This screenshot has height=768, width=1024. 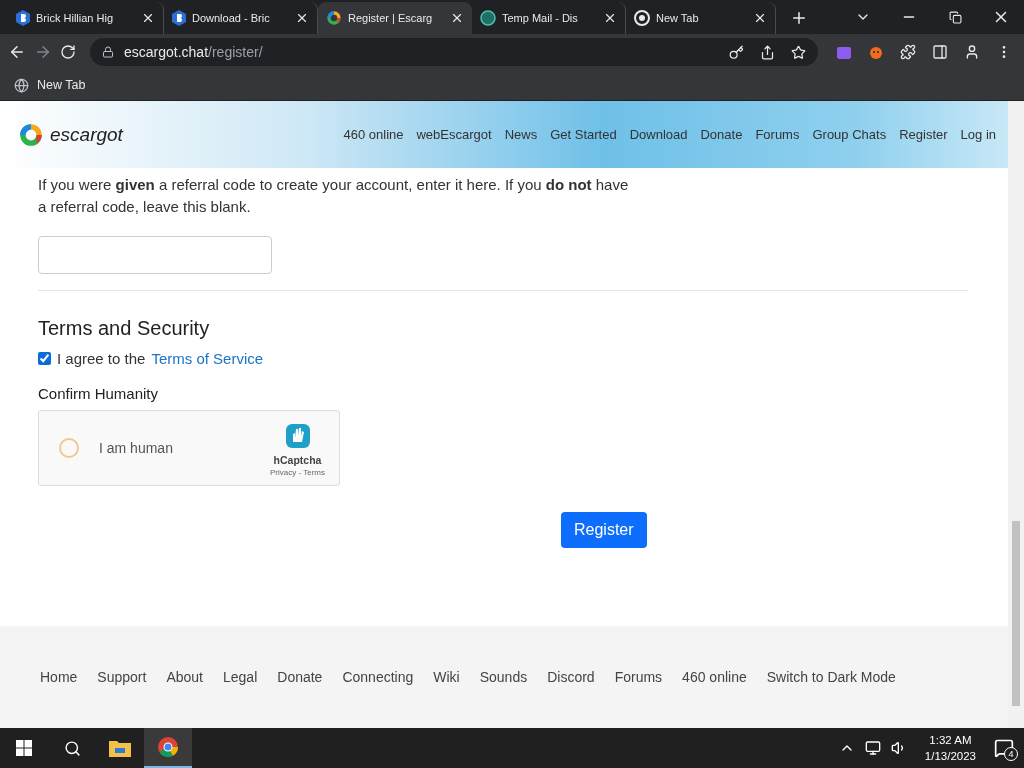 What do you see at coordinates (334, 196) in the screenshot?
I see `referral-hint: If you were given a referral code to create your account, enter it here. If you do not have a referral code, leave this blank.` at bounding box center [334, 196].